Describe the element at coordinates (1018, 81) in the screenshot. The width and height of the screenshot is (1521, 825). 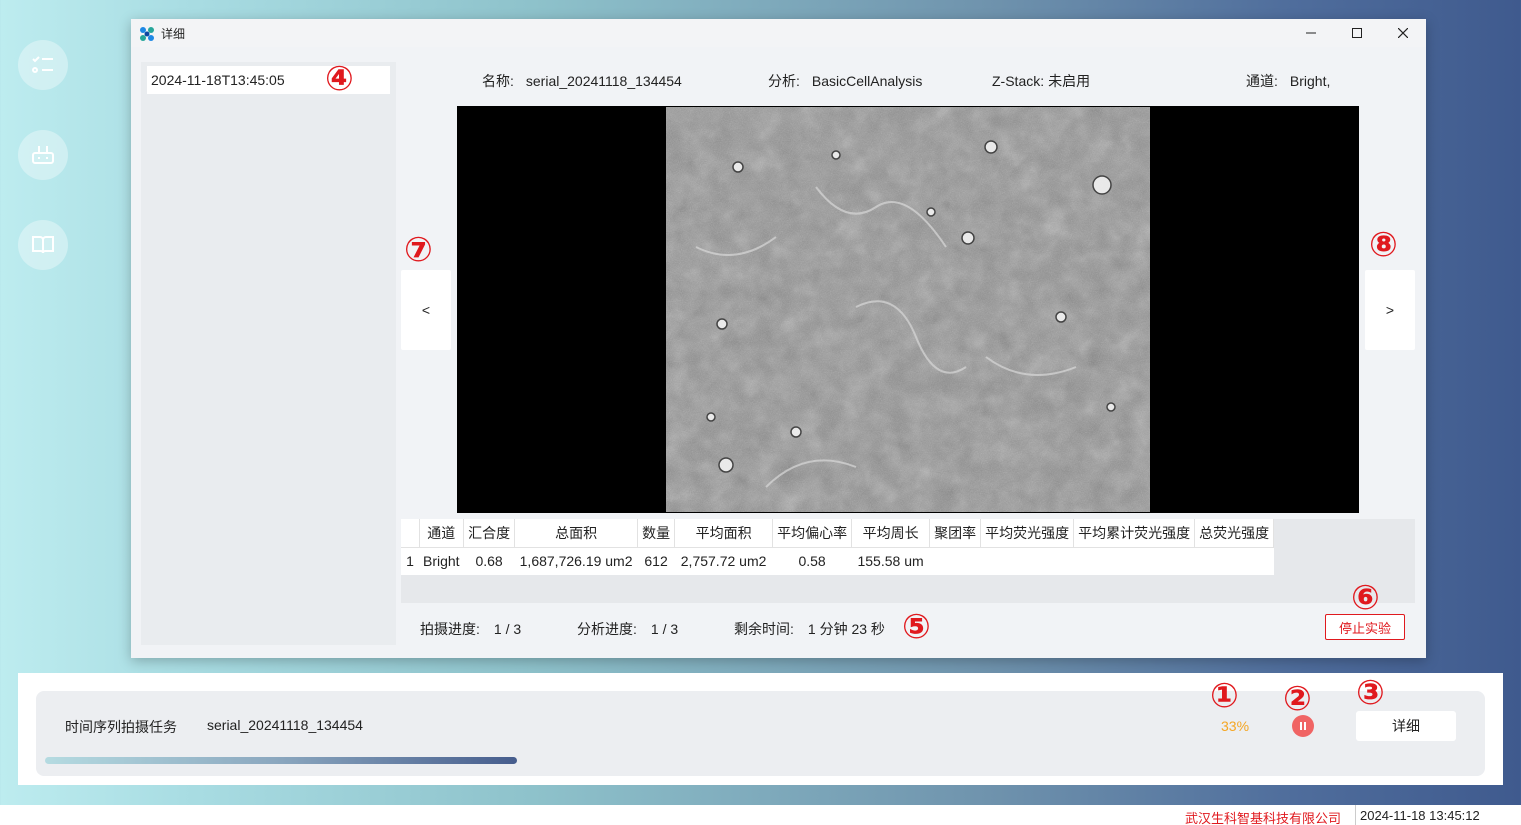
I see `meta-zstack-label: Z-Stack:` at that location.